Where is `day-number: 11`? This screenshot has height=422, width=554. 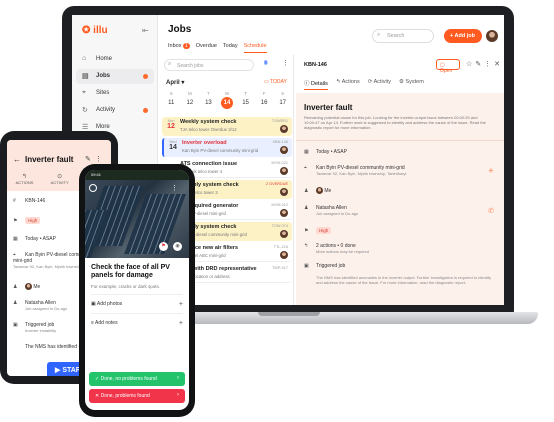 day-number: 11 is located at coordinates (171, 103).